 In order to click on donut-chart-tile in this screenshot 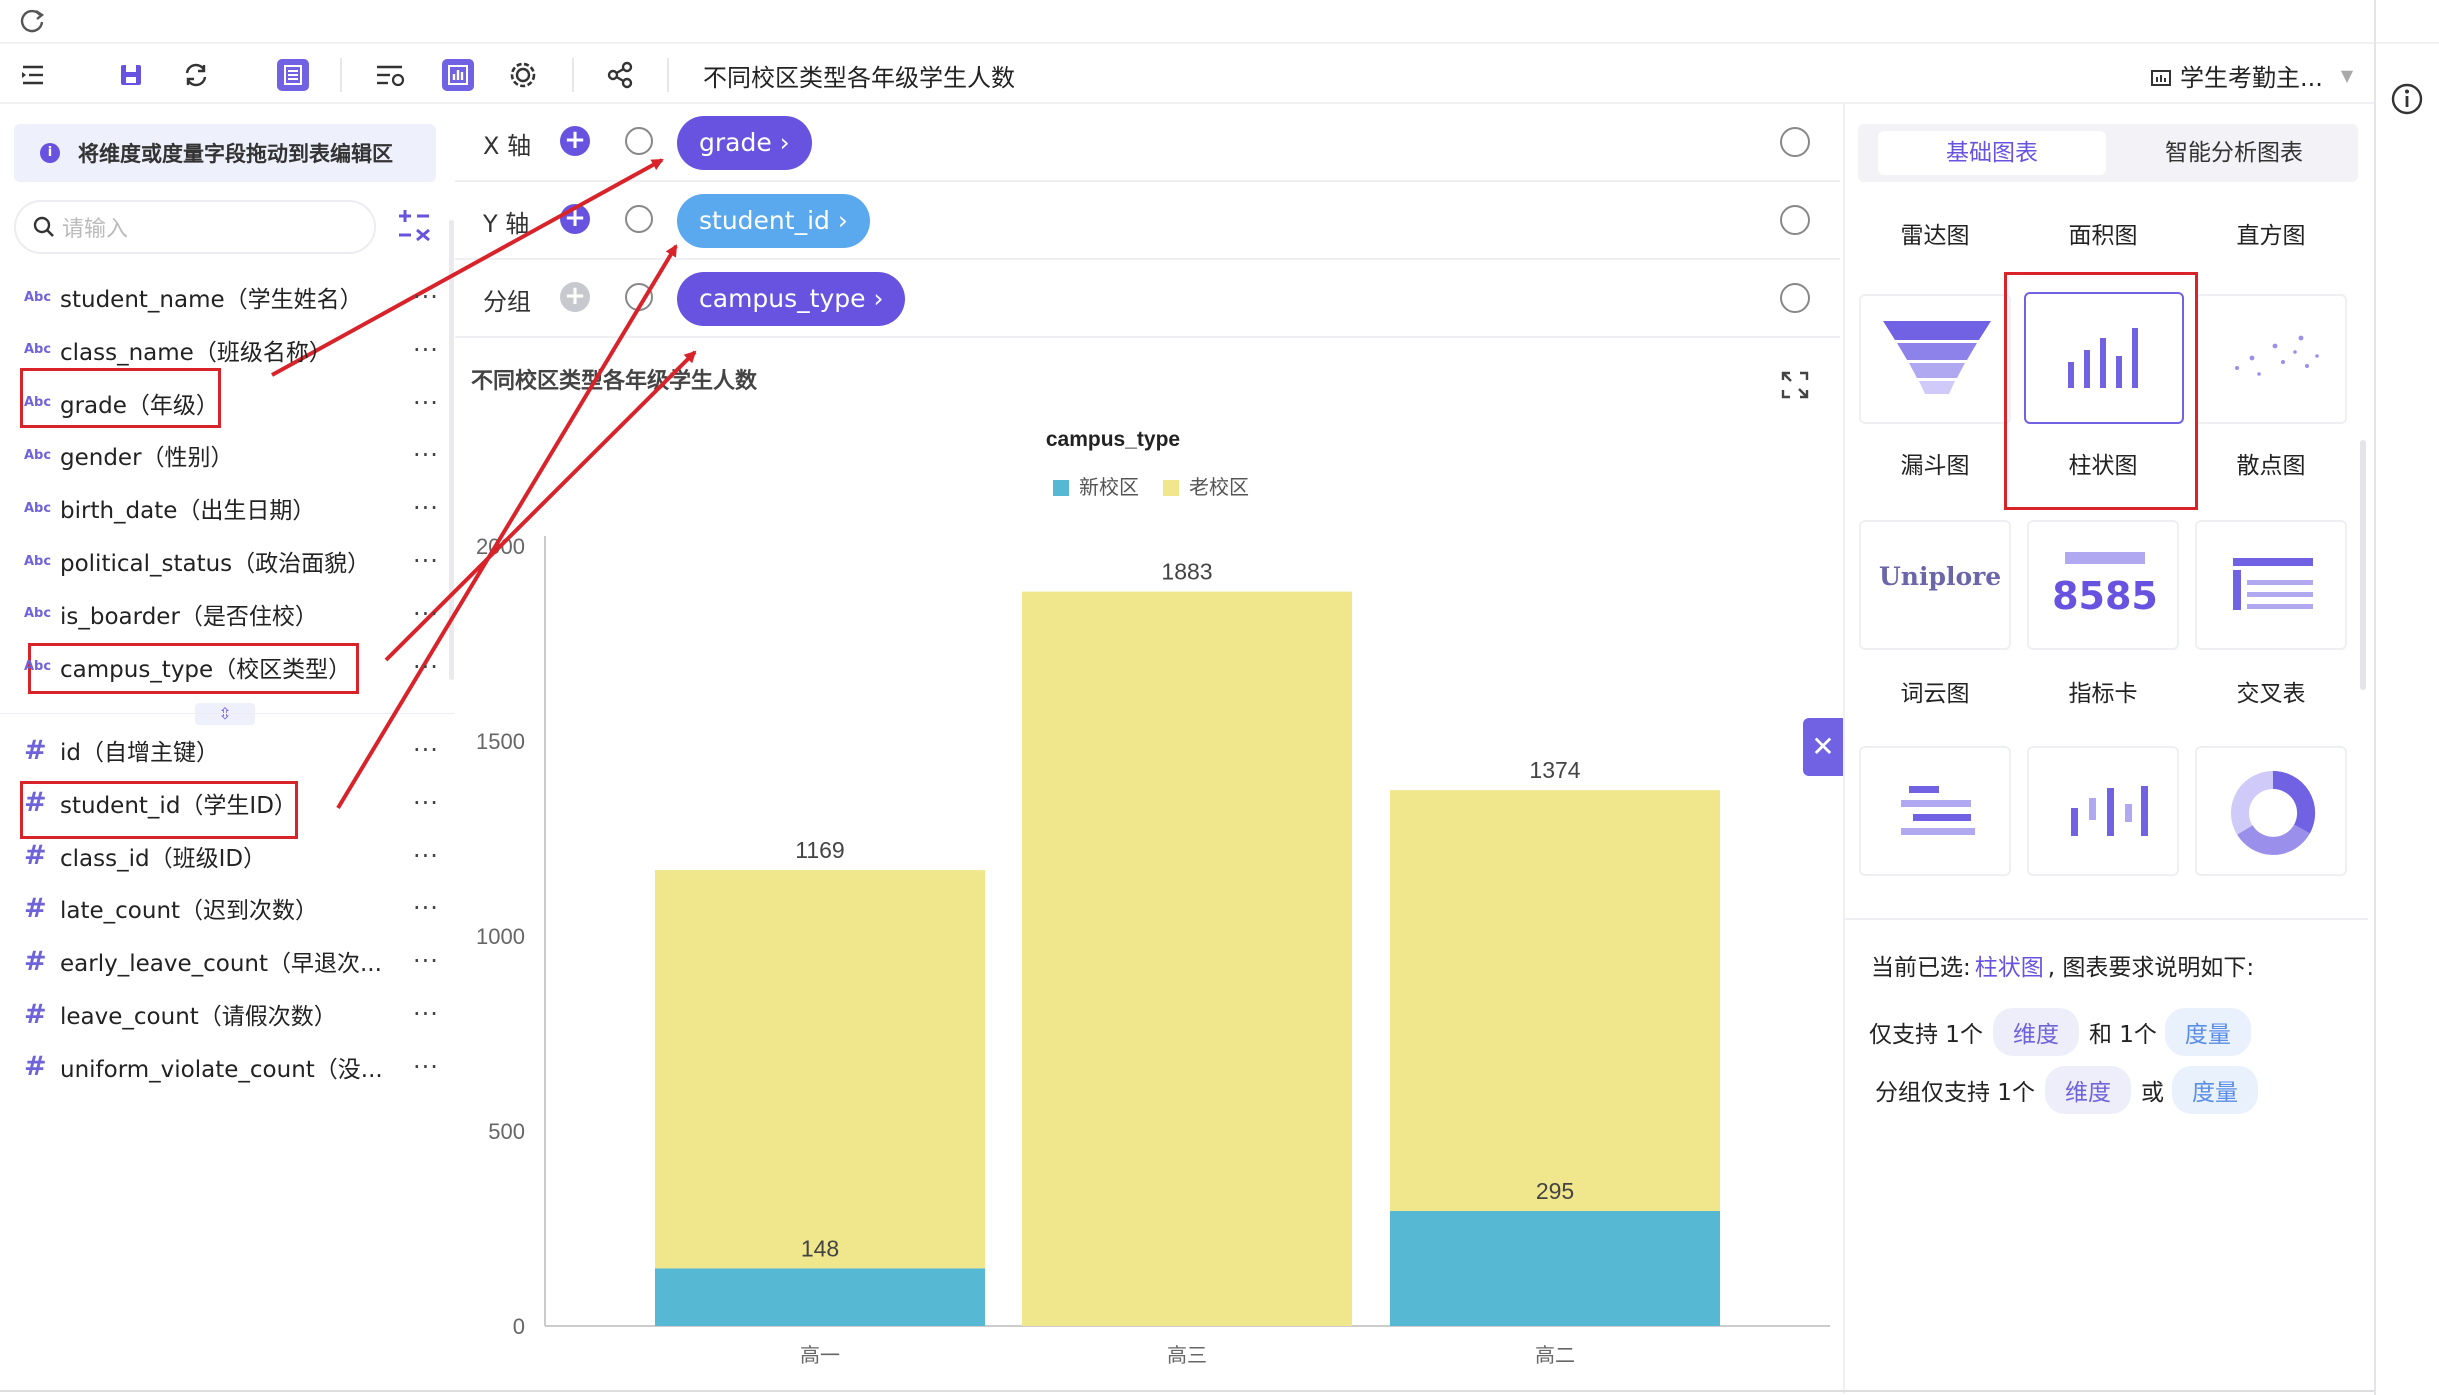, I will do `click(2271, 811)`.